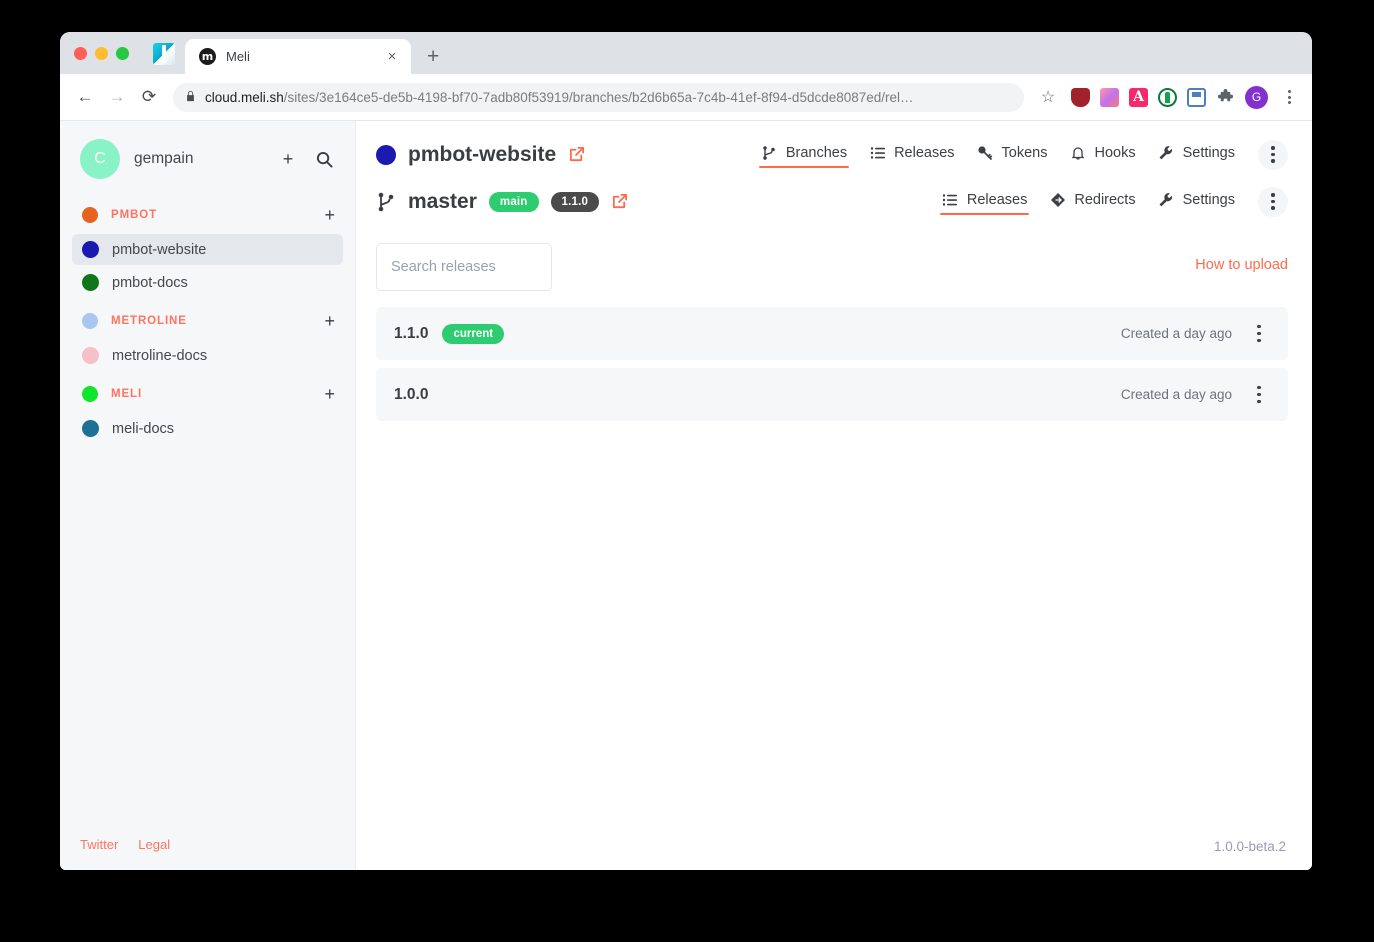 This screenshot has width=1374, height=942. I want to click on account-name: gempain, so click(164, 158).